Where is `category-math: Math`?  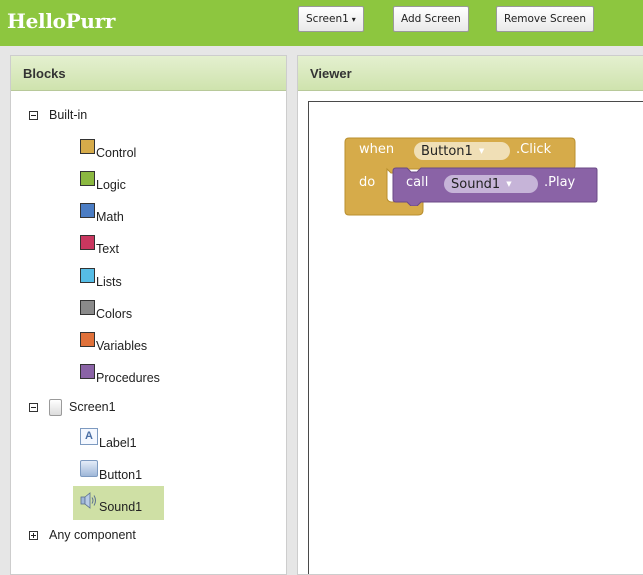 category-math: Math is located at coordinates (102, 213).